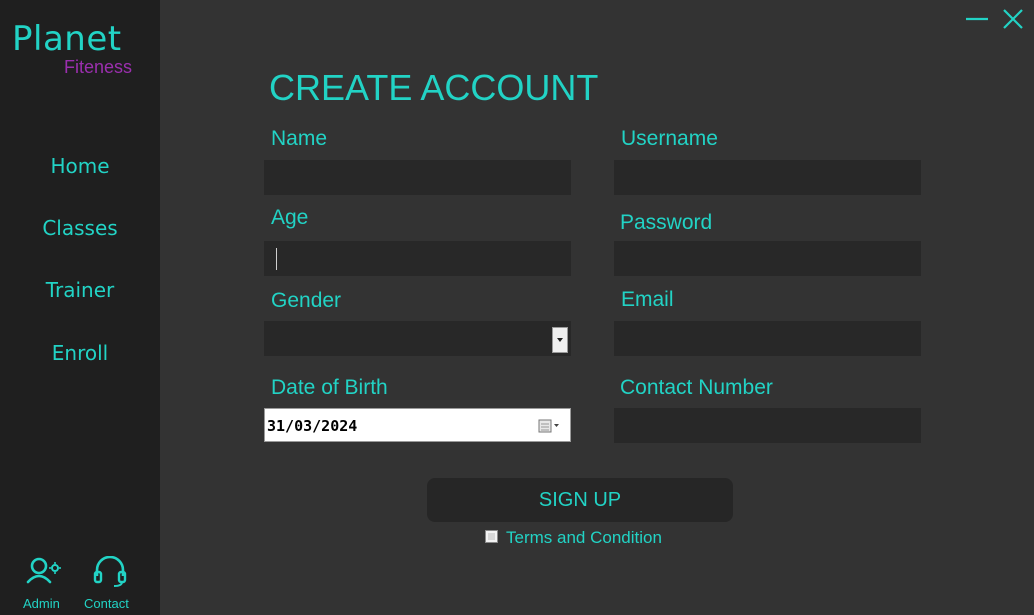 This screenshot has width=1034, height=615. What do you see at coordinates (767, 425) in the screenshot?
I see `contact-number-field` at bounding box center [767, 425].